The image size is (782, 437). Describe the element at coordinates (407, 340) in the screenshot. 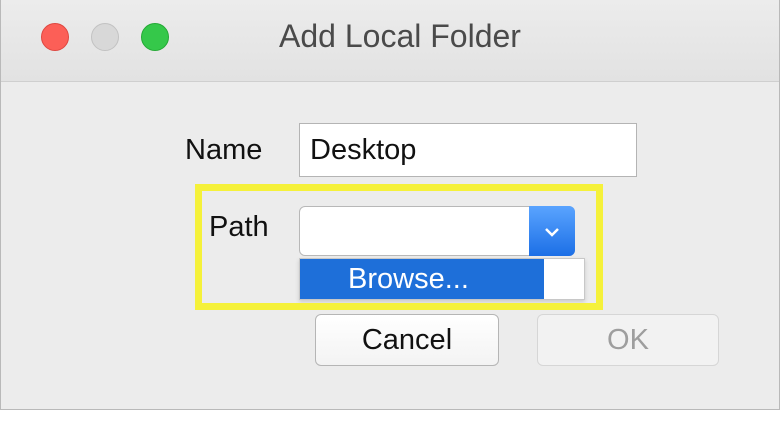

I see `cancel-button: Cancel` at that location.